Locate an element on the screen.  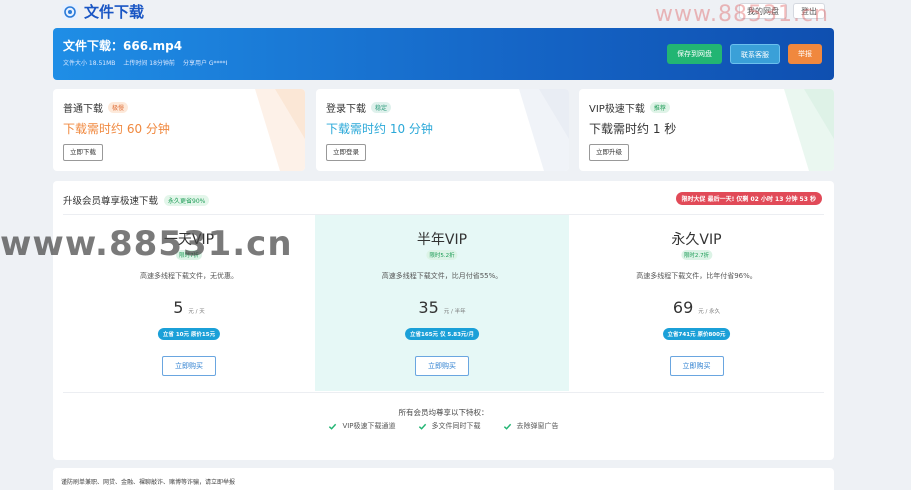
download-now-button: 立即下载 is located at coordinates (83, 152).